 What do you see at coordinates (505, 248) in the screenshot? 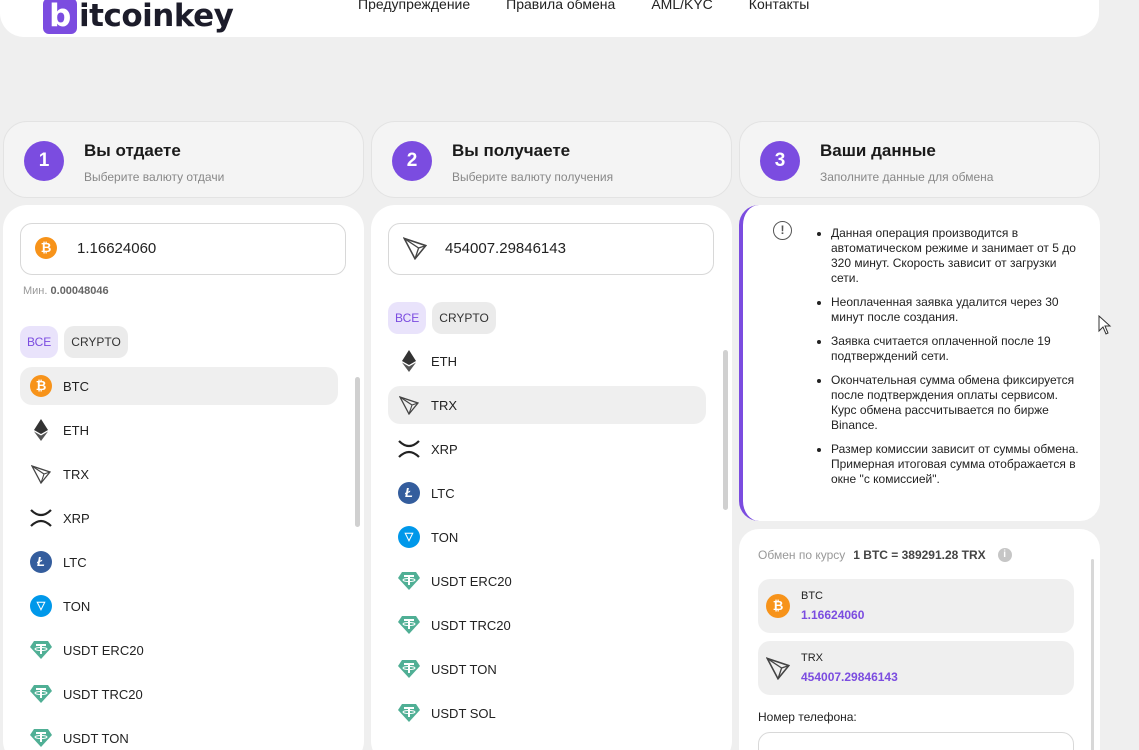
I see `receive-amount-value: 454007.29846143` at bounding box center [505, 248].